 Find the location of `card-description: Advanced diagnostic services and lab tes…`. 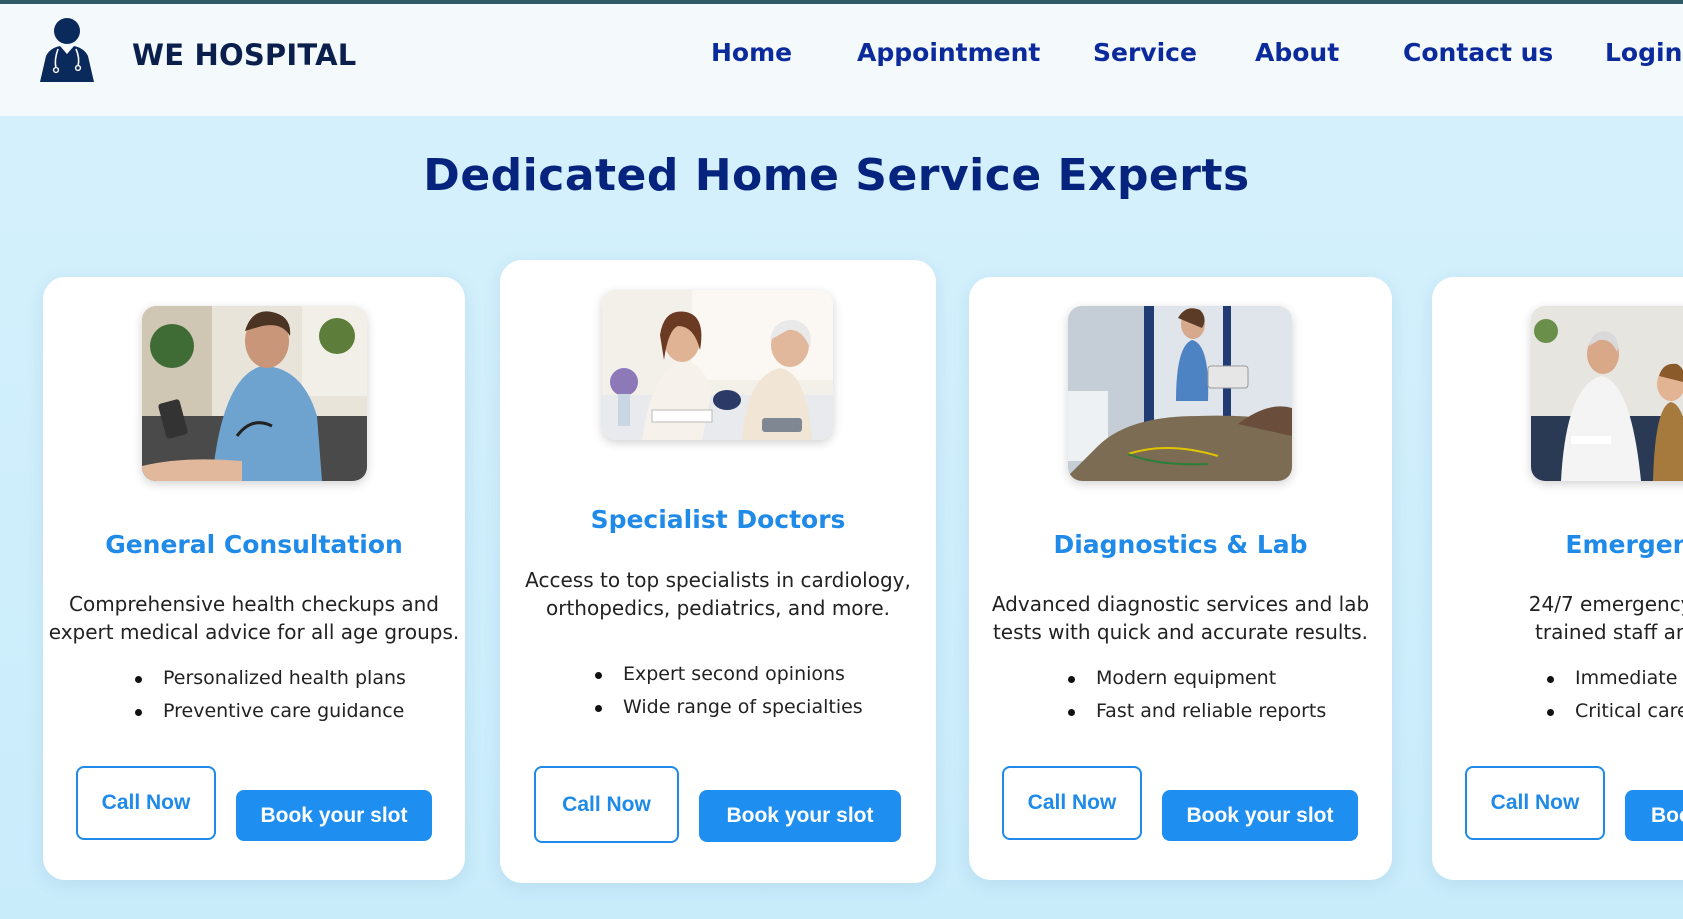

card-description: Advanced diagnostic services and lab tes… is located at coordinates (1180, 618).